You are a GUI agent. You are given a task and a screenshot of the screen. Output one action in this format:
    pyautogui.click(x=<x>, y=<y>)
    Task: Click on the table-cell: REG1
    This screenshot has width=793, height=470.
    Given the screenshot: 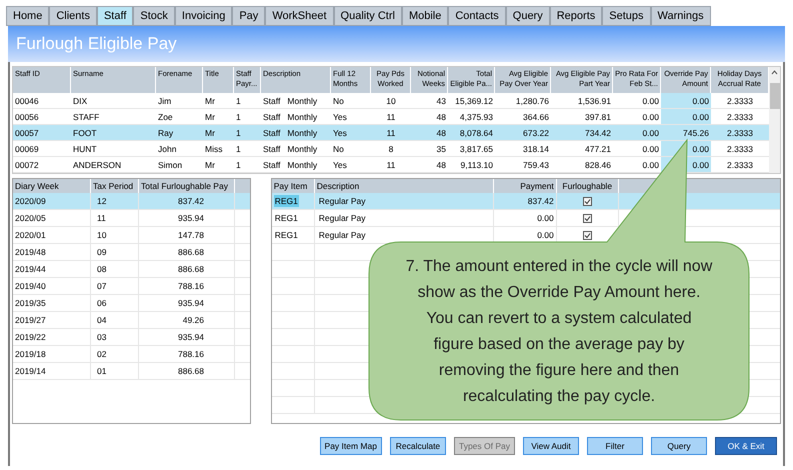 What is the action you would take?
    pyautogui.click(x=286, y=201)
    